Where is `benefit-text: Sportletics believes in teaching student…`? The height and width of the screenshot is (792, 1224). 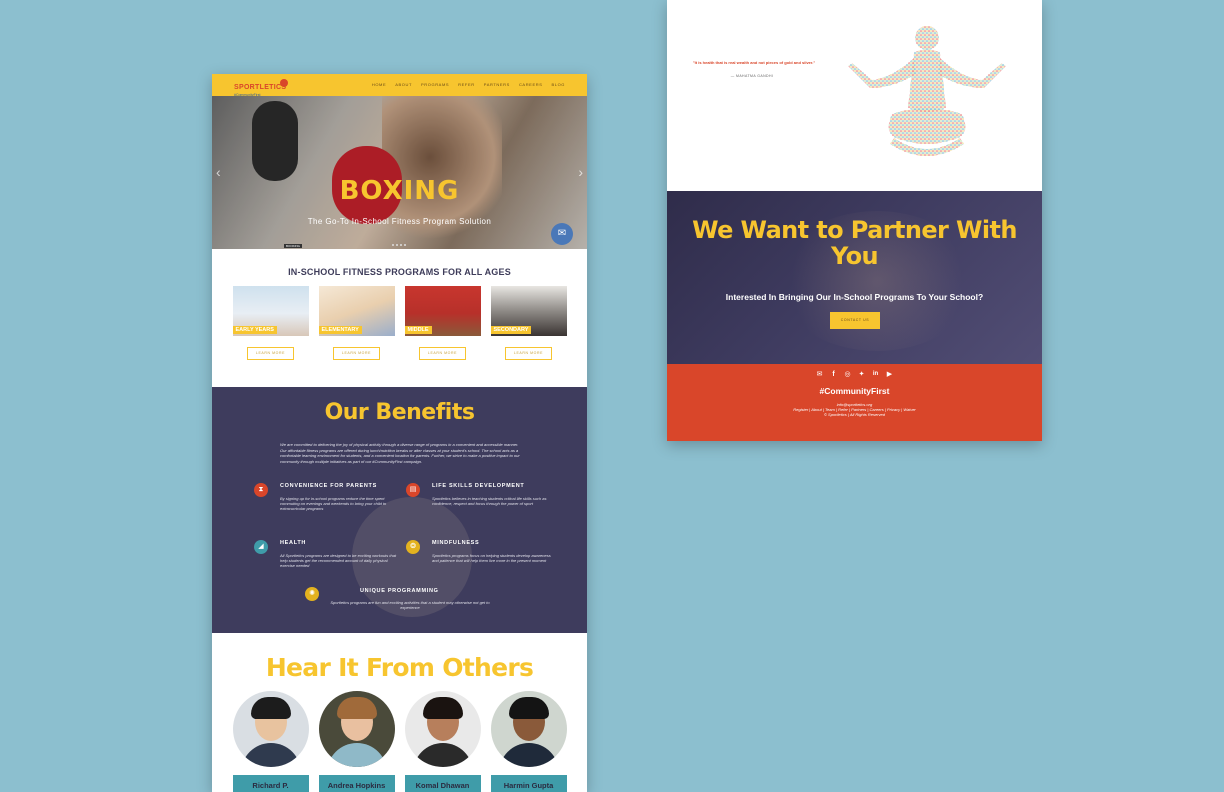
benefit-text: Sportletics believes in teaching student… is located at coordinates (489, 501).